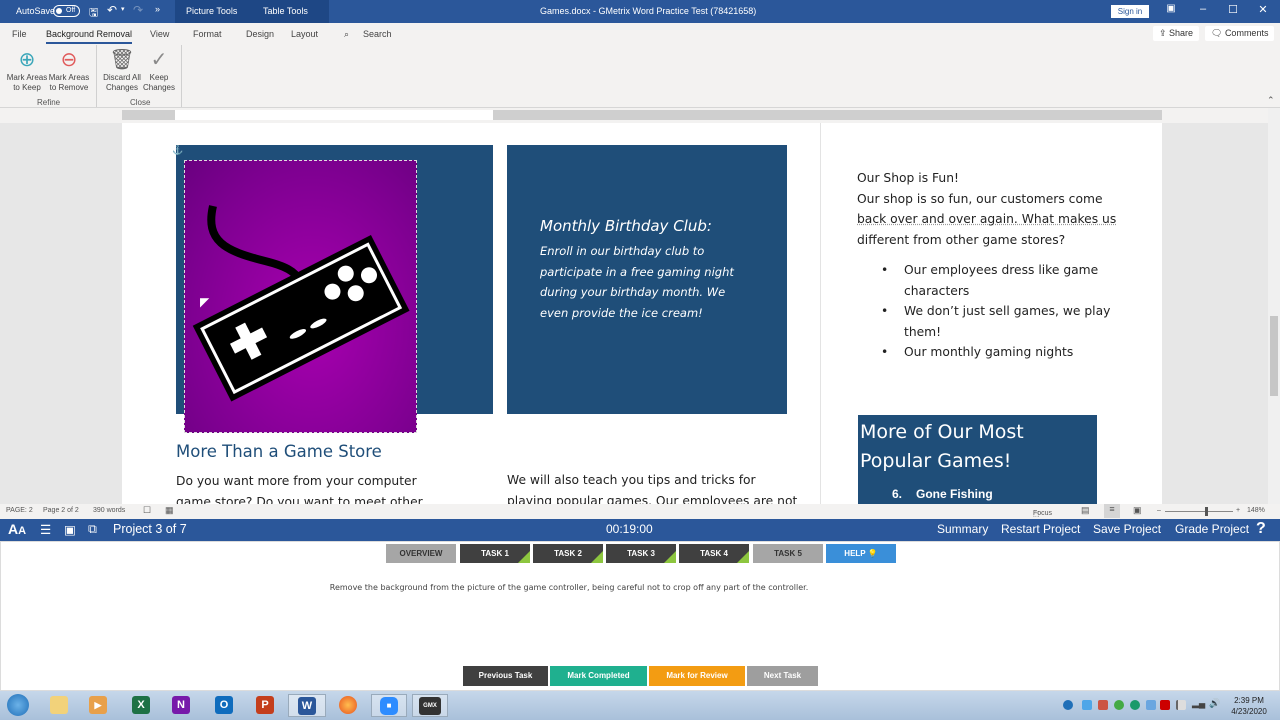 The height and width of the screenshot is (720, 1280). Describe the element at coordinates (1127, 529) in the screenshot. I see `save-project-button: Save Project` at that location.